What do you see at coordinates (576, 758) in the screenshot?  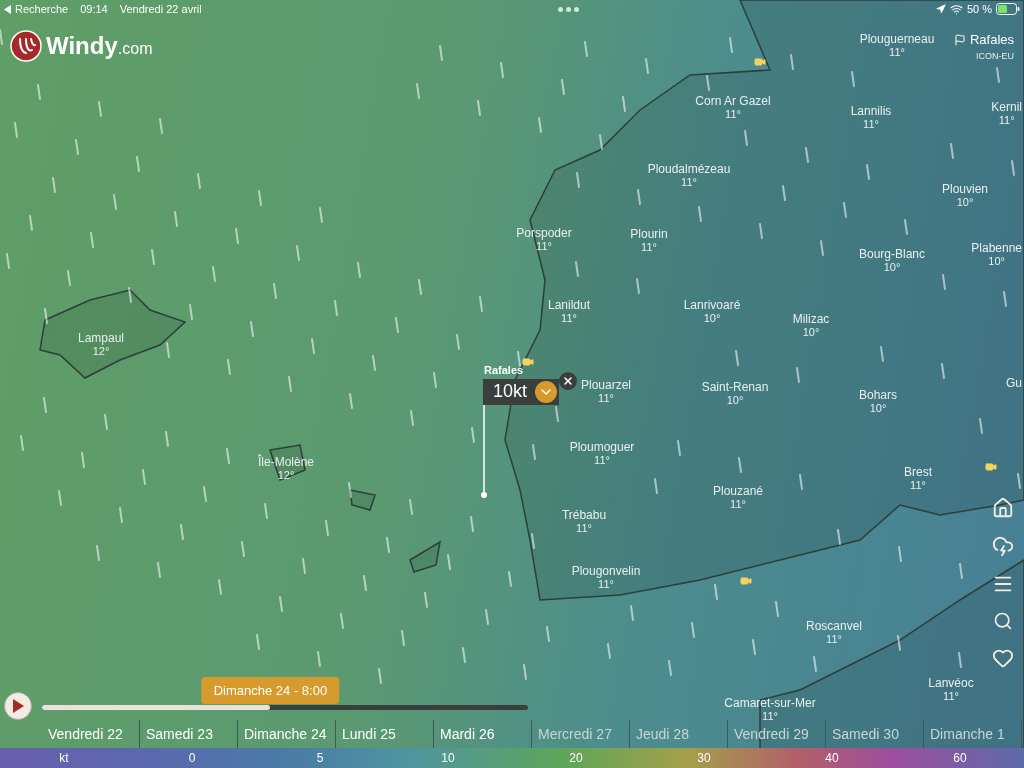 I see `legend-value: 20` at bounding box center [576, 758].